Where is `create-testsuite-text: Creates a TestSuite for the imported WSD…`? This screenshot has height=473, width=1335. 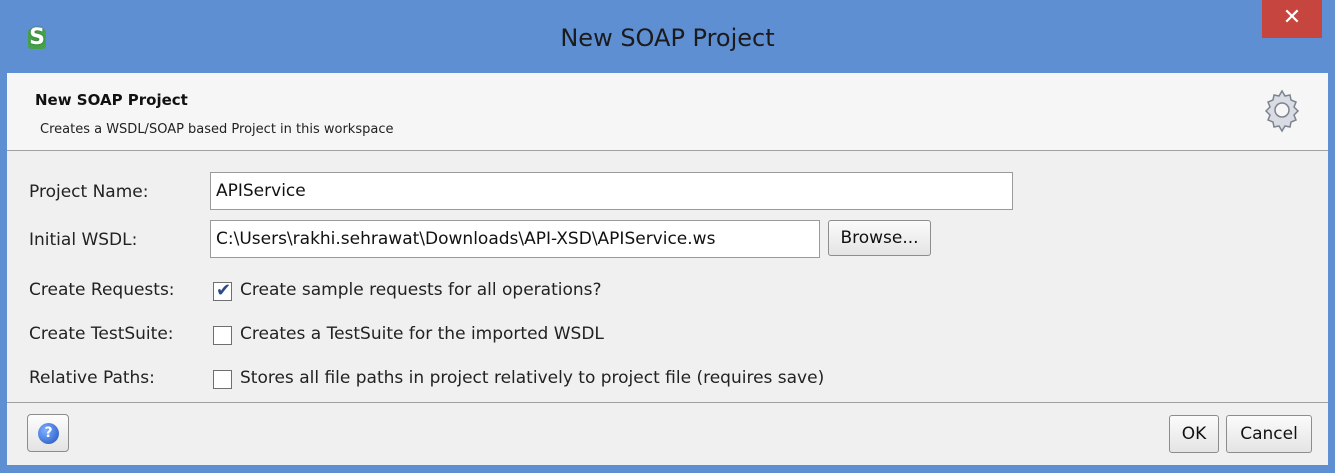 create-testsuite-text: Creates a TestSuite for the imported WSD… is located at coordinates (422, 334).